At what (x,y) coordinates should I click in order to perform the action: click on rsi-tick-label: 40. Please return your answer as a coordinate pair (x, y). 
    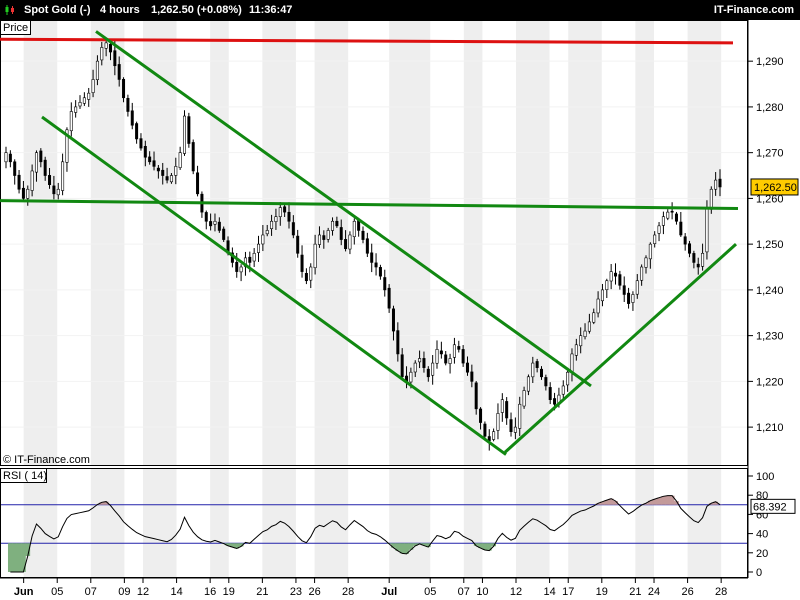
    Looking at the image, I should click on (762, 535).